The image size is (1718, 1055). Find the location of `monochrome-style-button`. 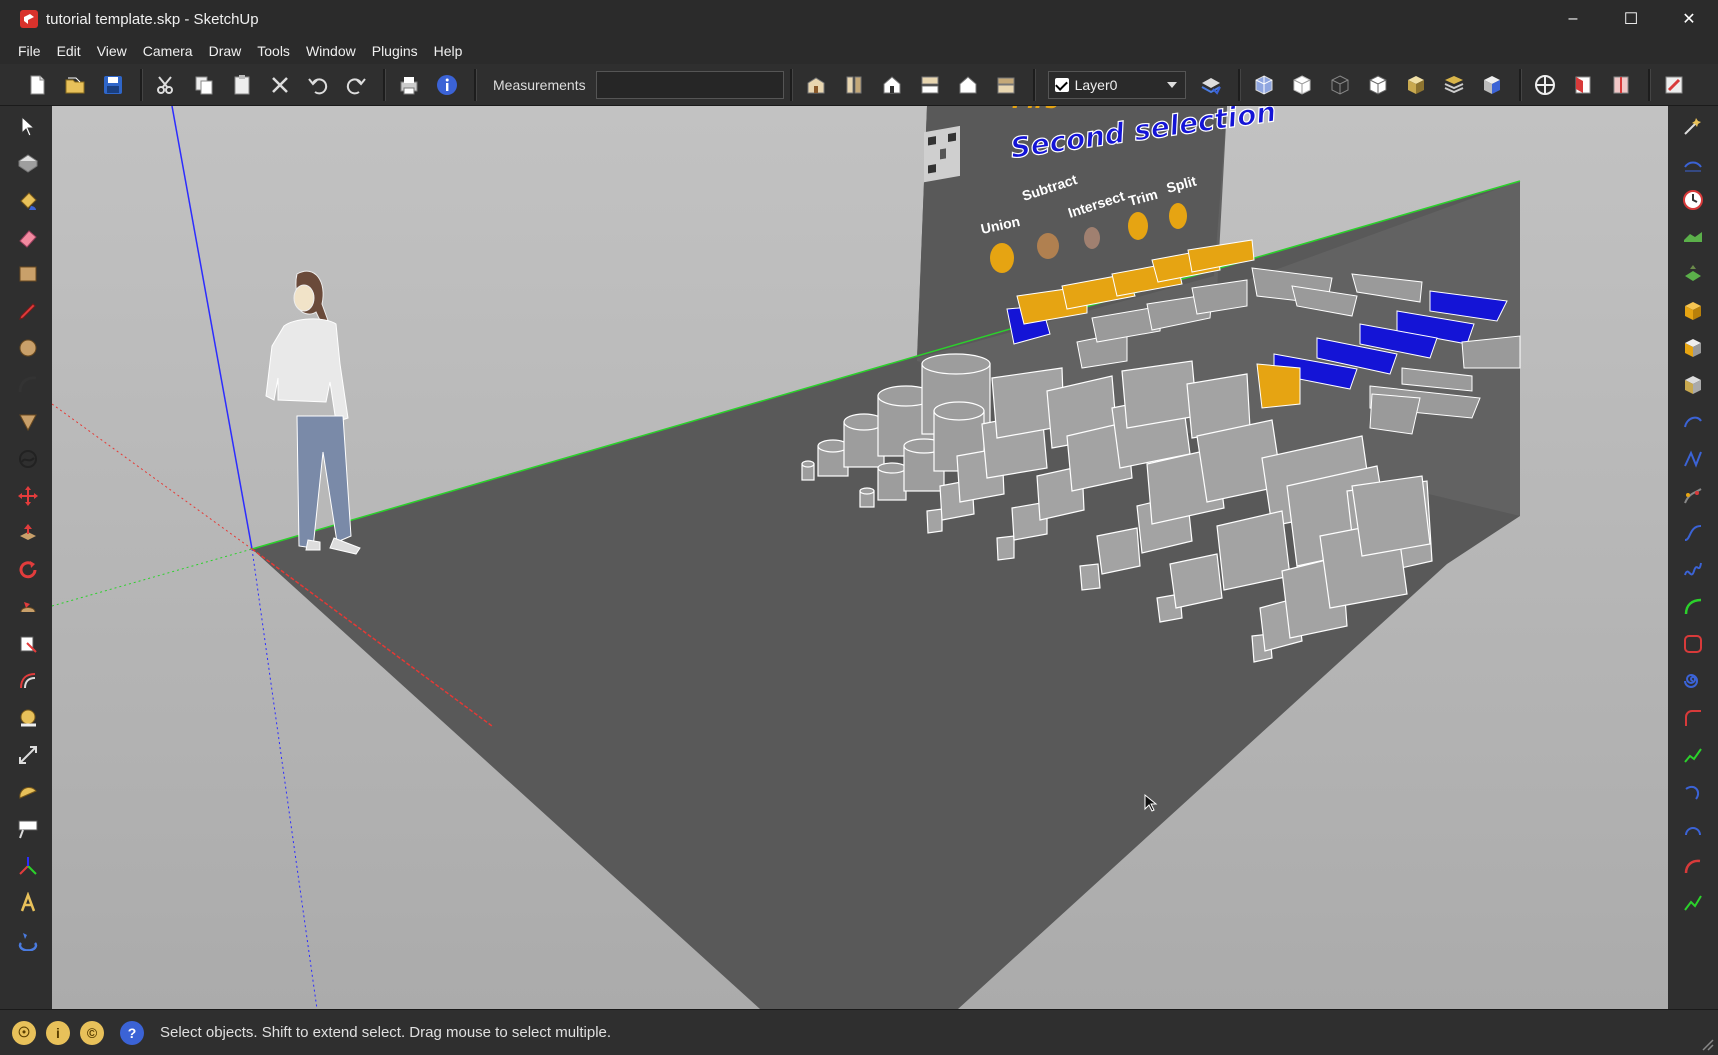

monochrome-style-button is located at coordinates (1492, 85).